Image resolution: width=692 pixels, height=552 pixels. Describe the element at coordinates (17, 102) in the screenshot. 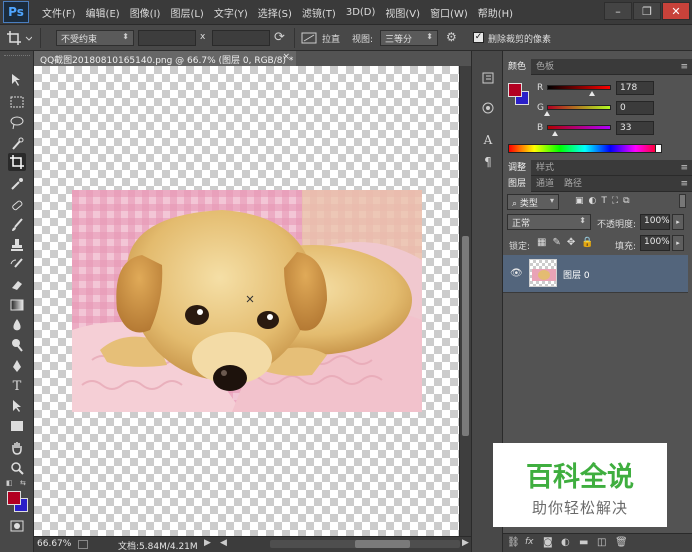

I see `marquee-tool-icon` at that location.